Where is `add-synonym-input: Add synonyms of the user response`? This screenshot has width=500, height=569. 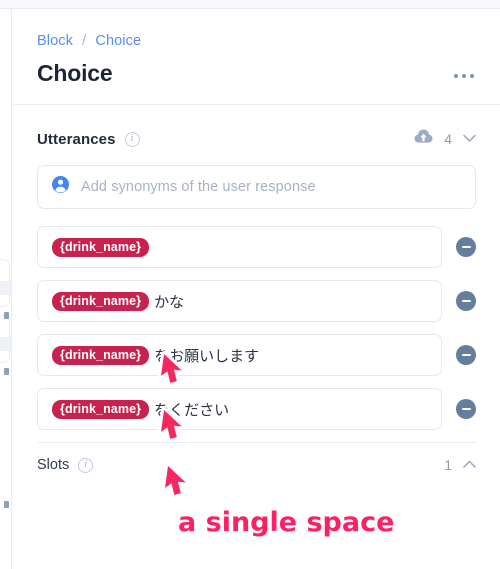
add-synonym-input: Add synonyms of the user response is located at coordinates (256, 187).